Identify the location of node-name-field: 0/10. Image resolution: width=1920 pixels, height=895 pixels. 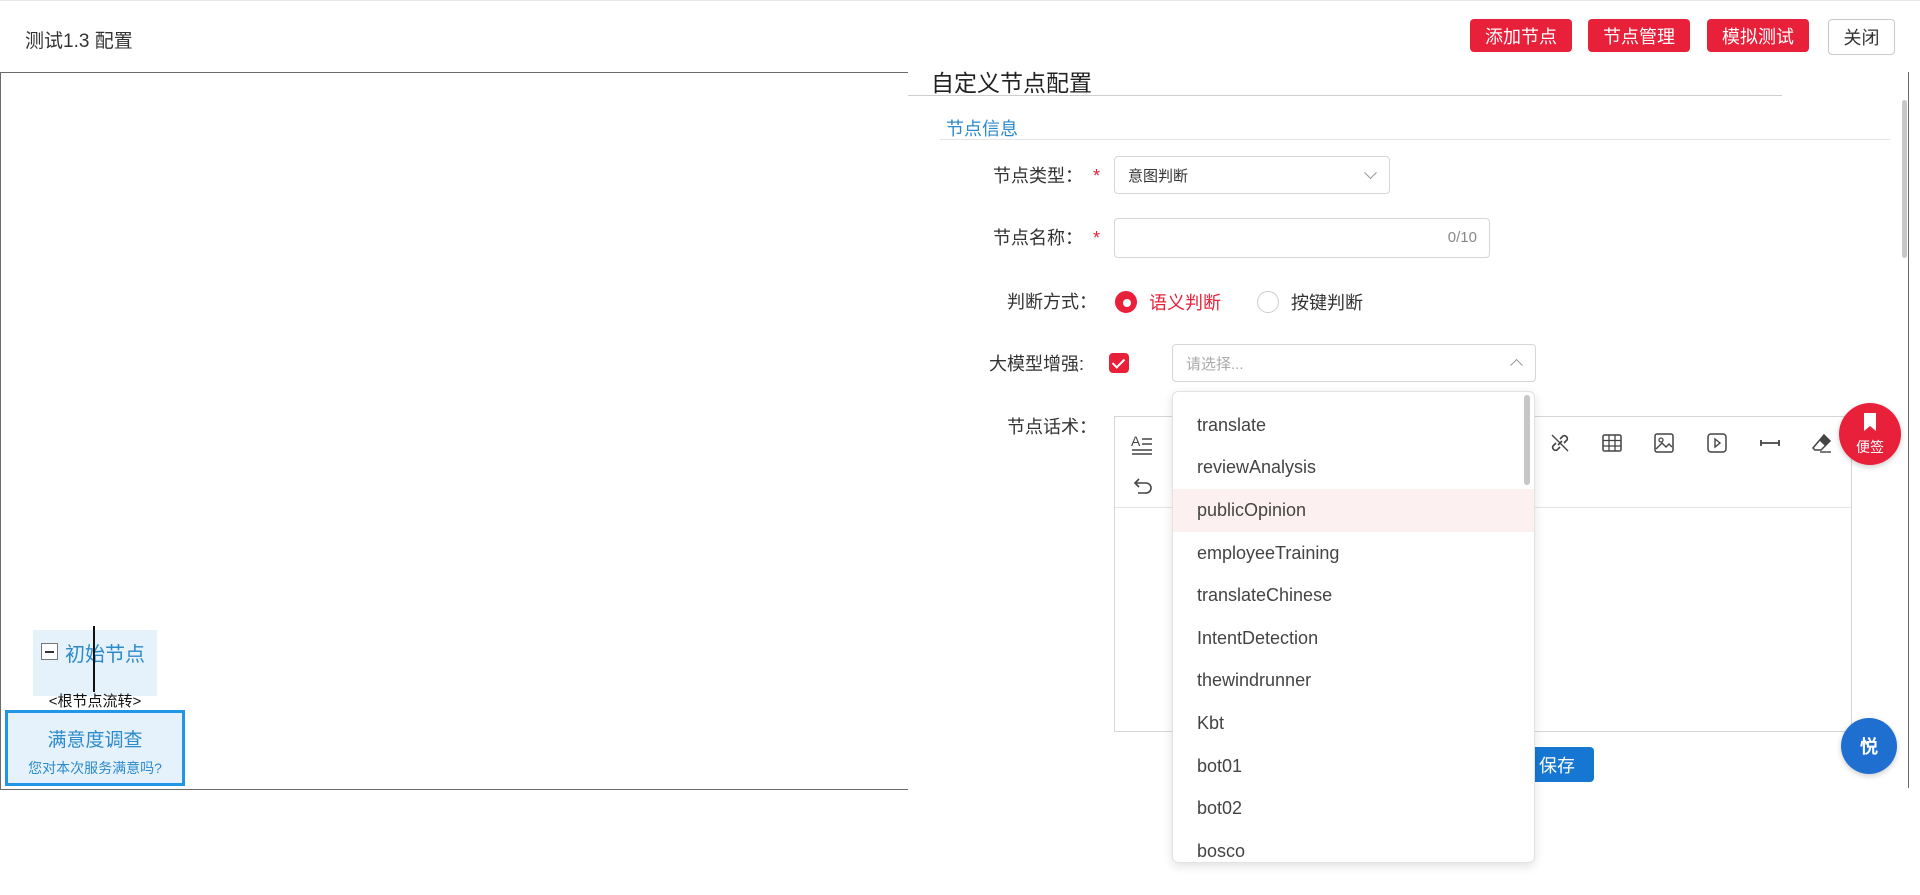
(1302, 238).